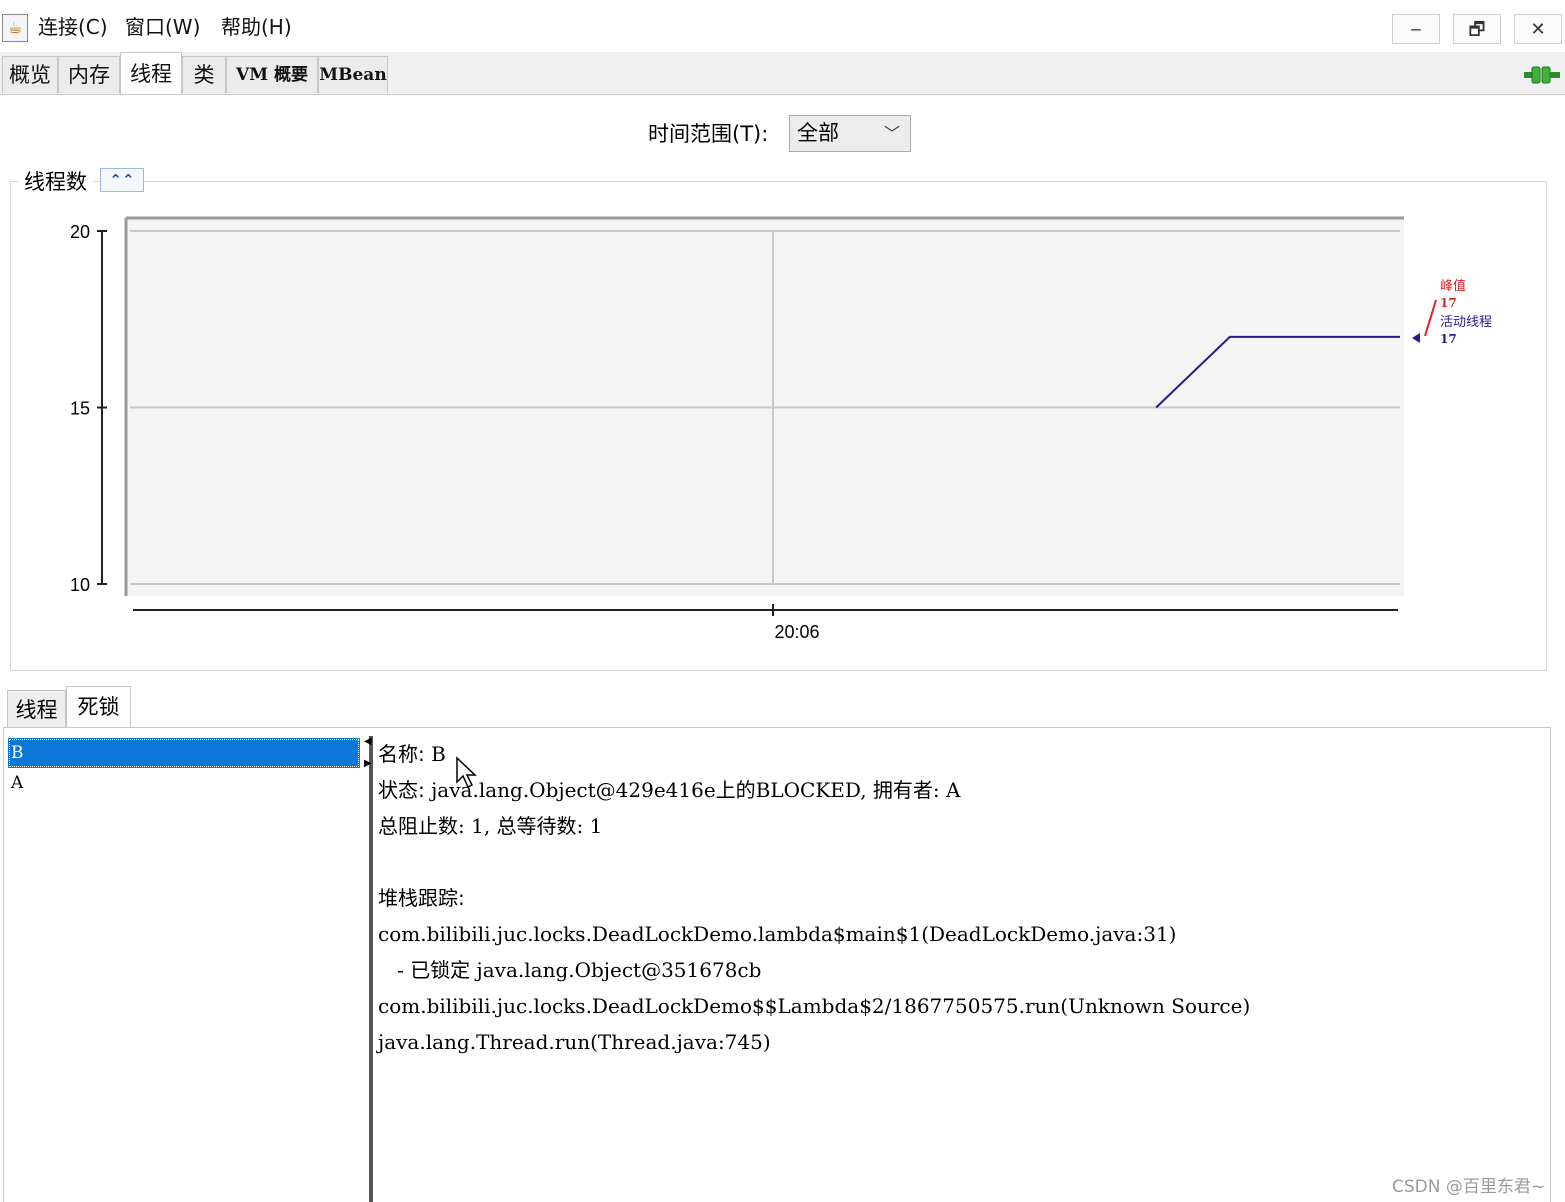  What do you see at coordinates (490, 826) in the screenshot?
I see `counts-text: 总阻止数: 1, 总等待数: 1` at bounding box center [490, 826].